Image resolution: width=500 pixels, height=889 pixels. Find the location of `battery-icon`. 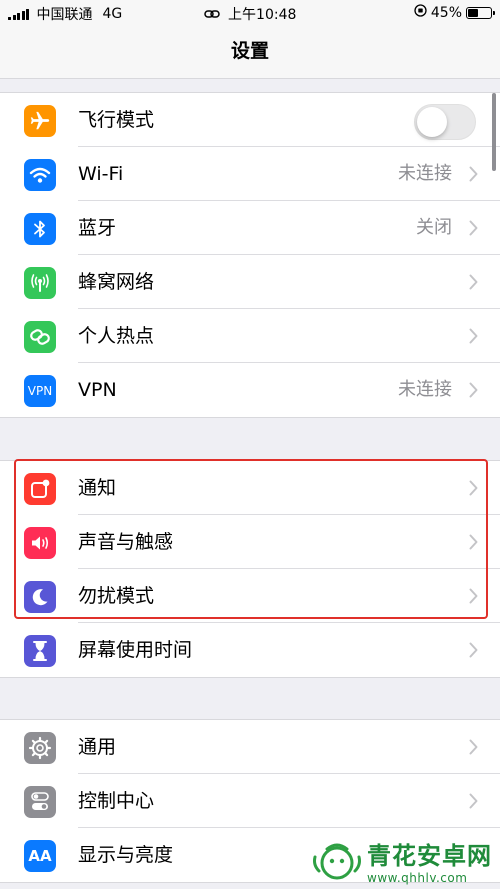

battery-icon is located at coordinates (480, 12).